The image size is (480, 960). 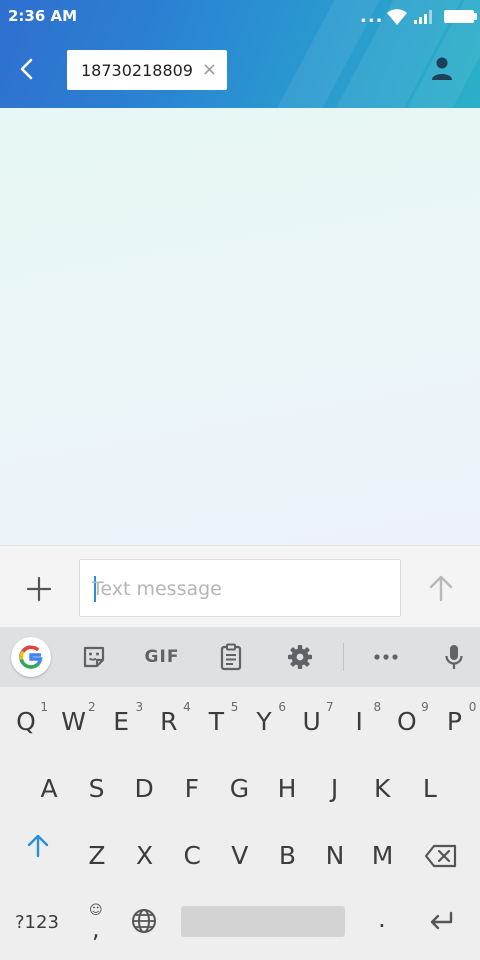 I want to click on key-letter: A, so click(x=49, y=788).